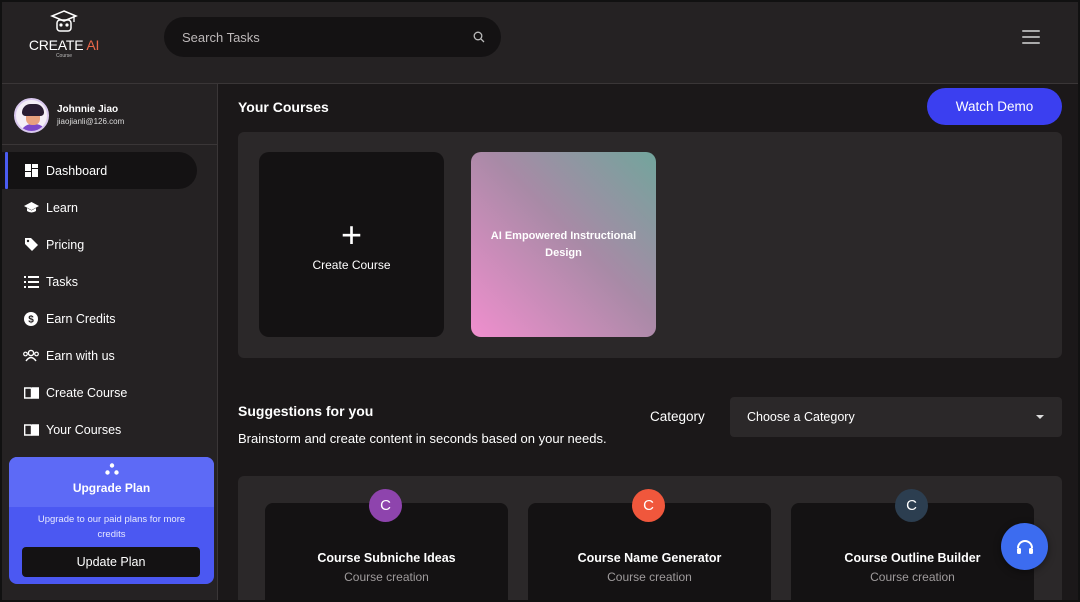 Image resolution: width=1080 pixels, height=602 pixels. I want to click on nodes-icon, so click(111, 469).